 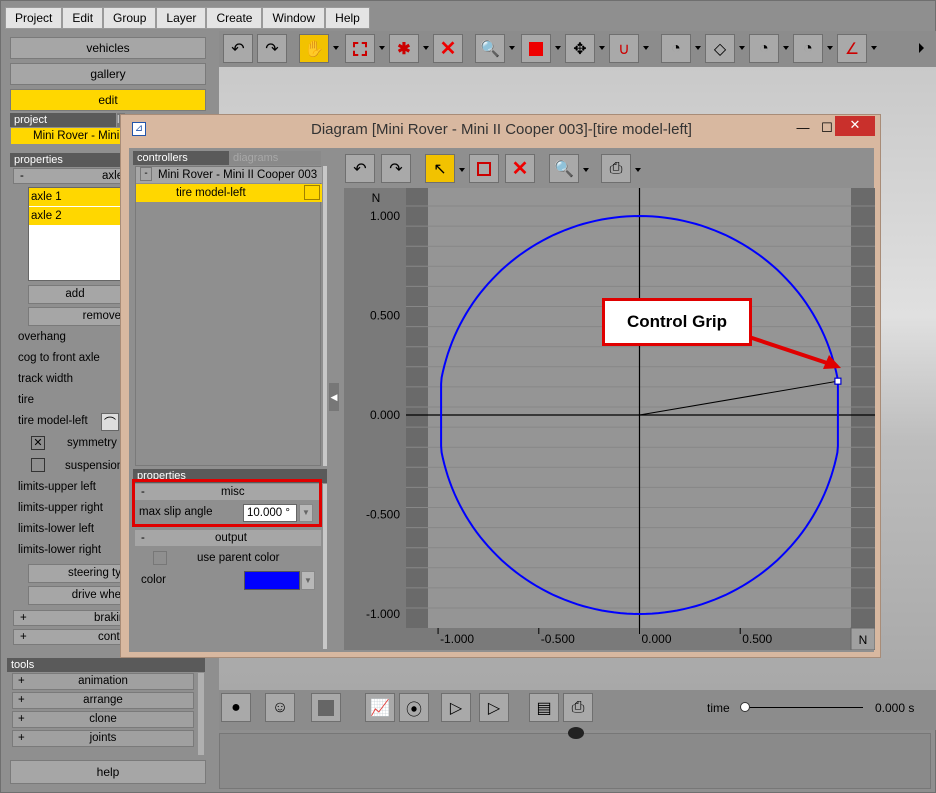 I want to click on tire-model-label: tire model-left, so click(x=53, y=421).